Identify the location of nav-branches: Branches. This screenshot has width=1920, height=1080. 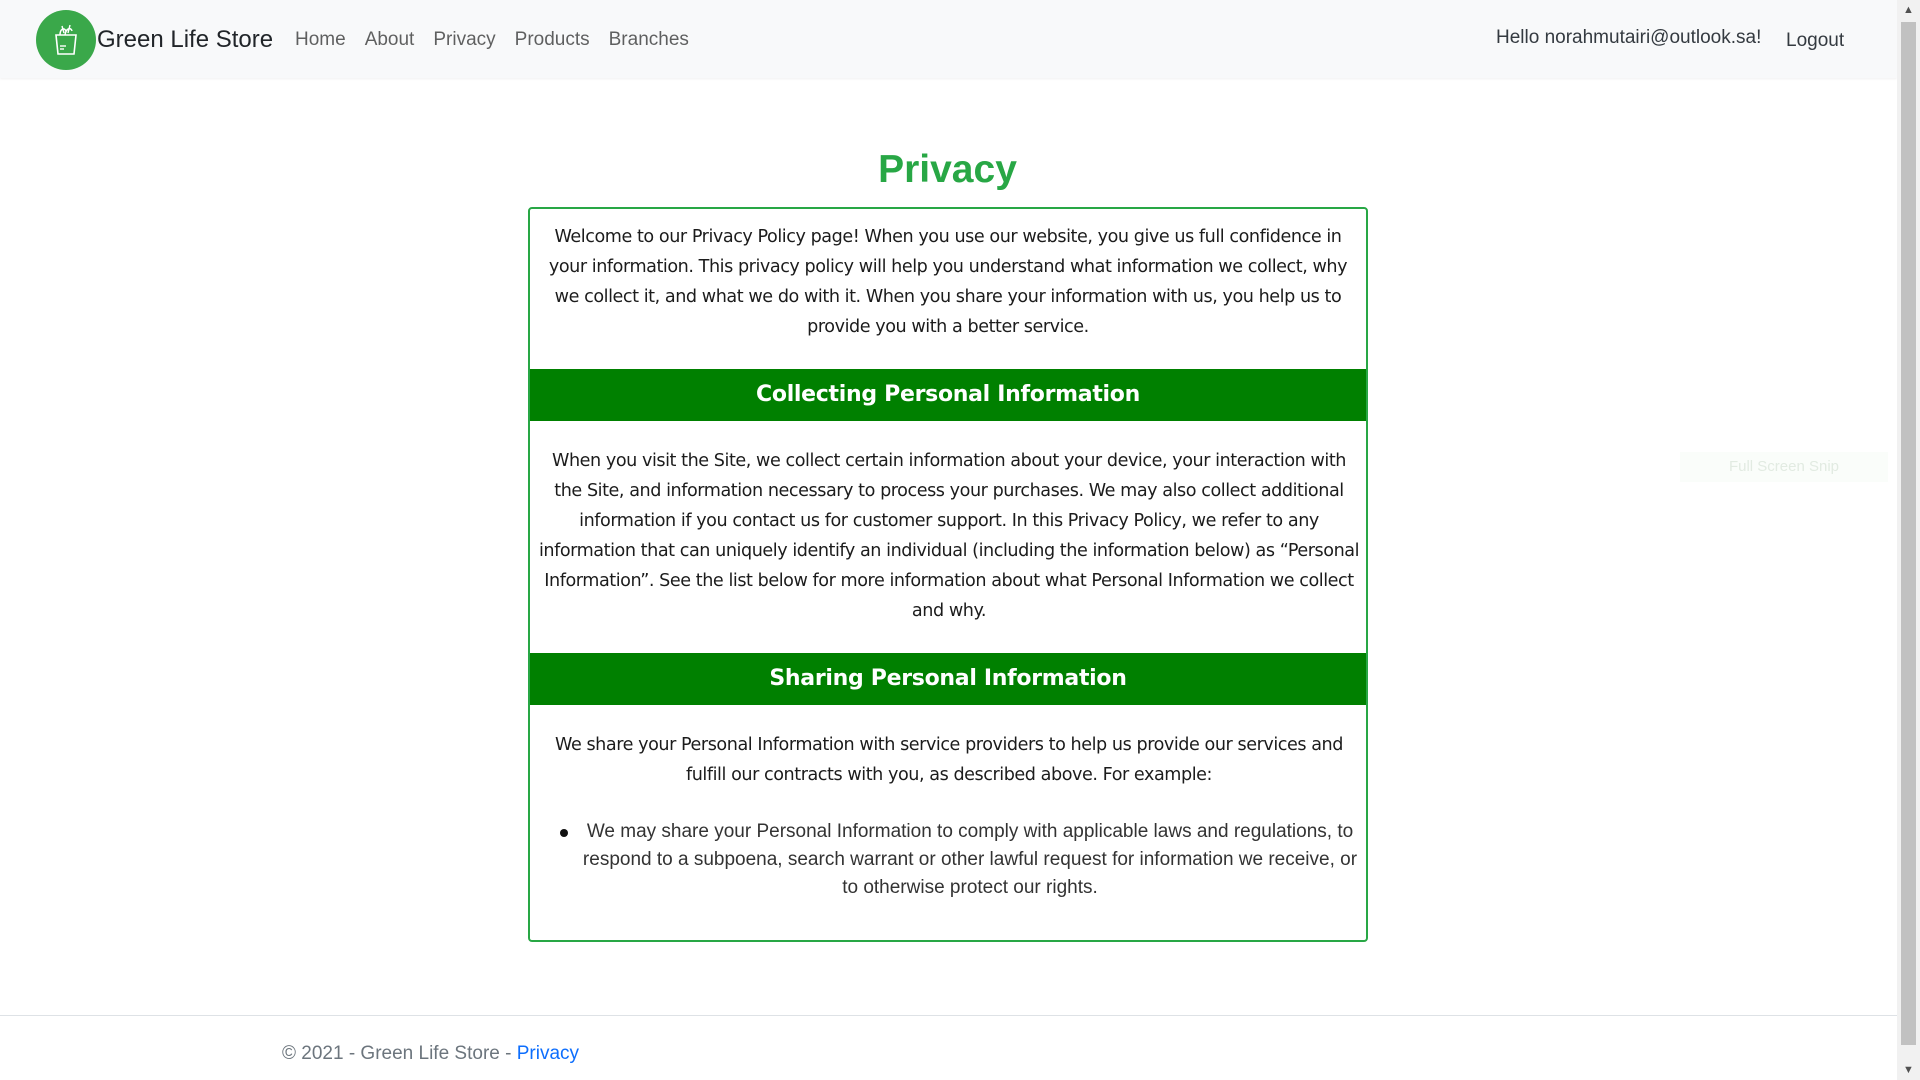
(648, 40).